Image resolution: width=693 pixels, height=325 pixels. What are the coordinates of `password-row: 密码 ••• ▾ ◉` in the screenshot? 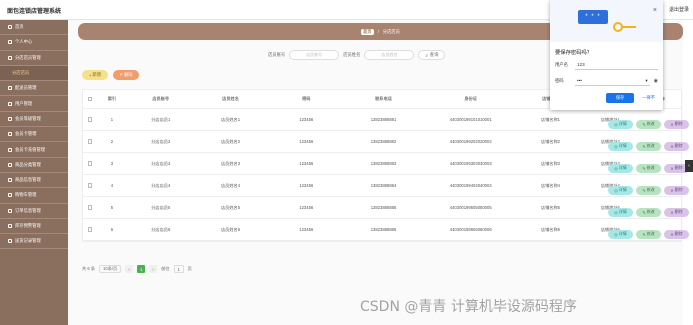 It's located at (606, 81).